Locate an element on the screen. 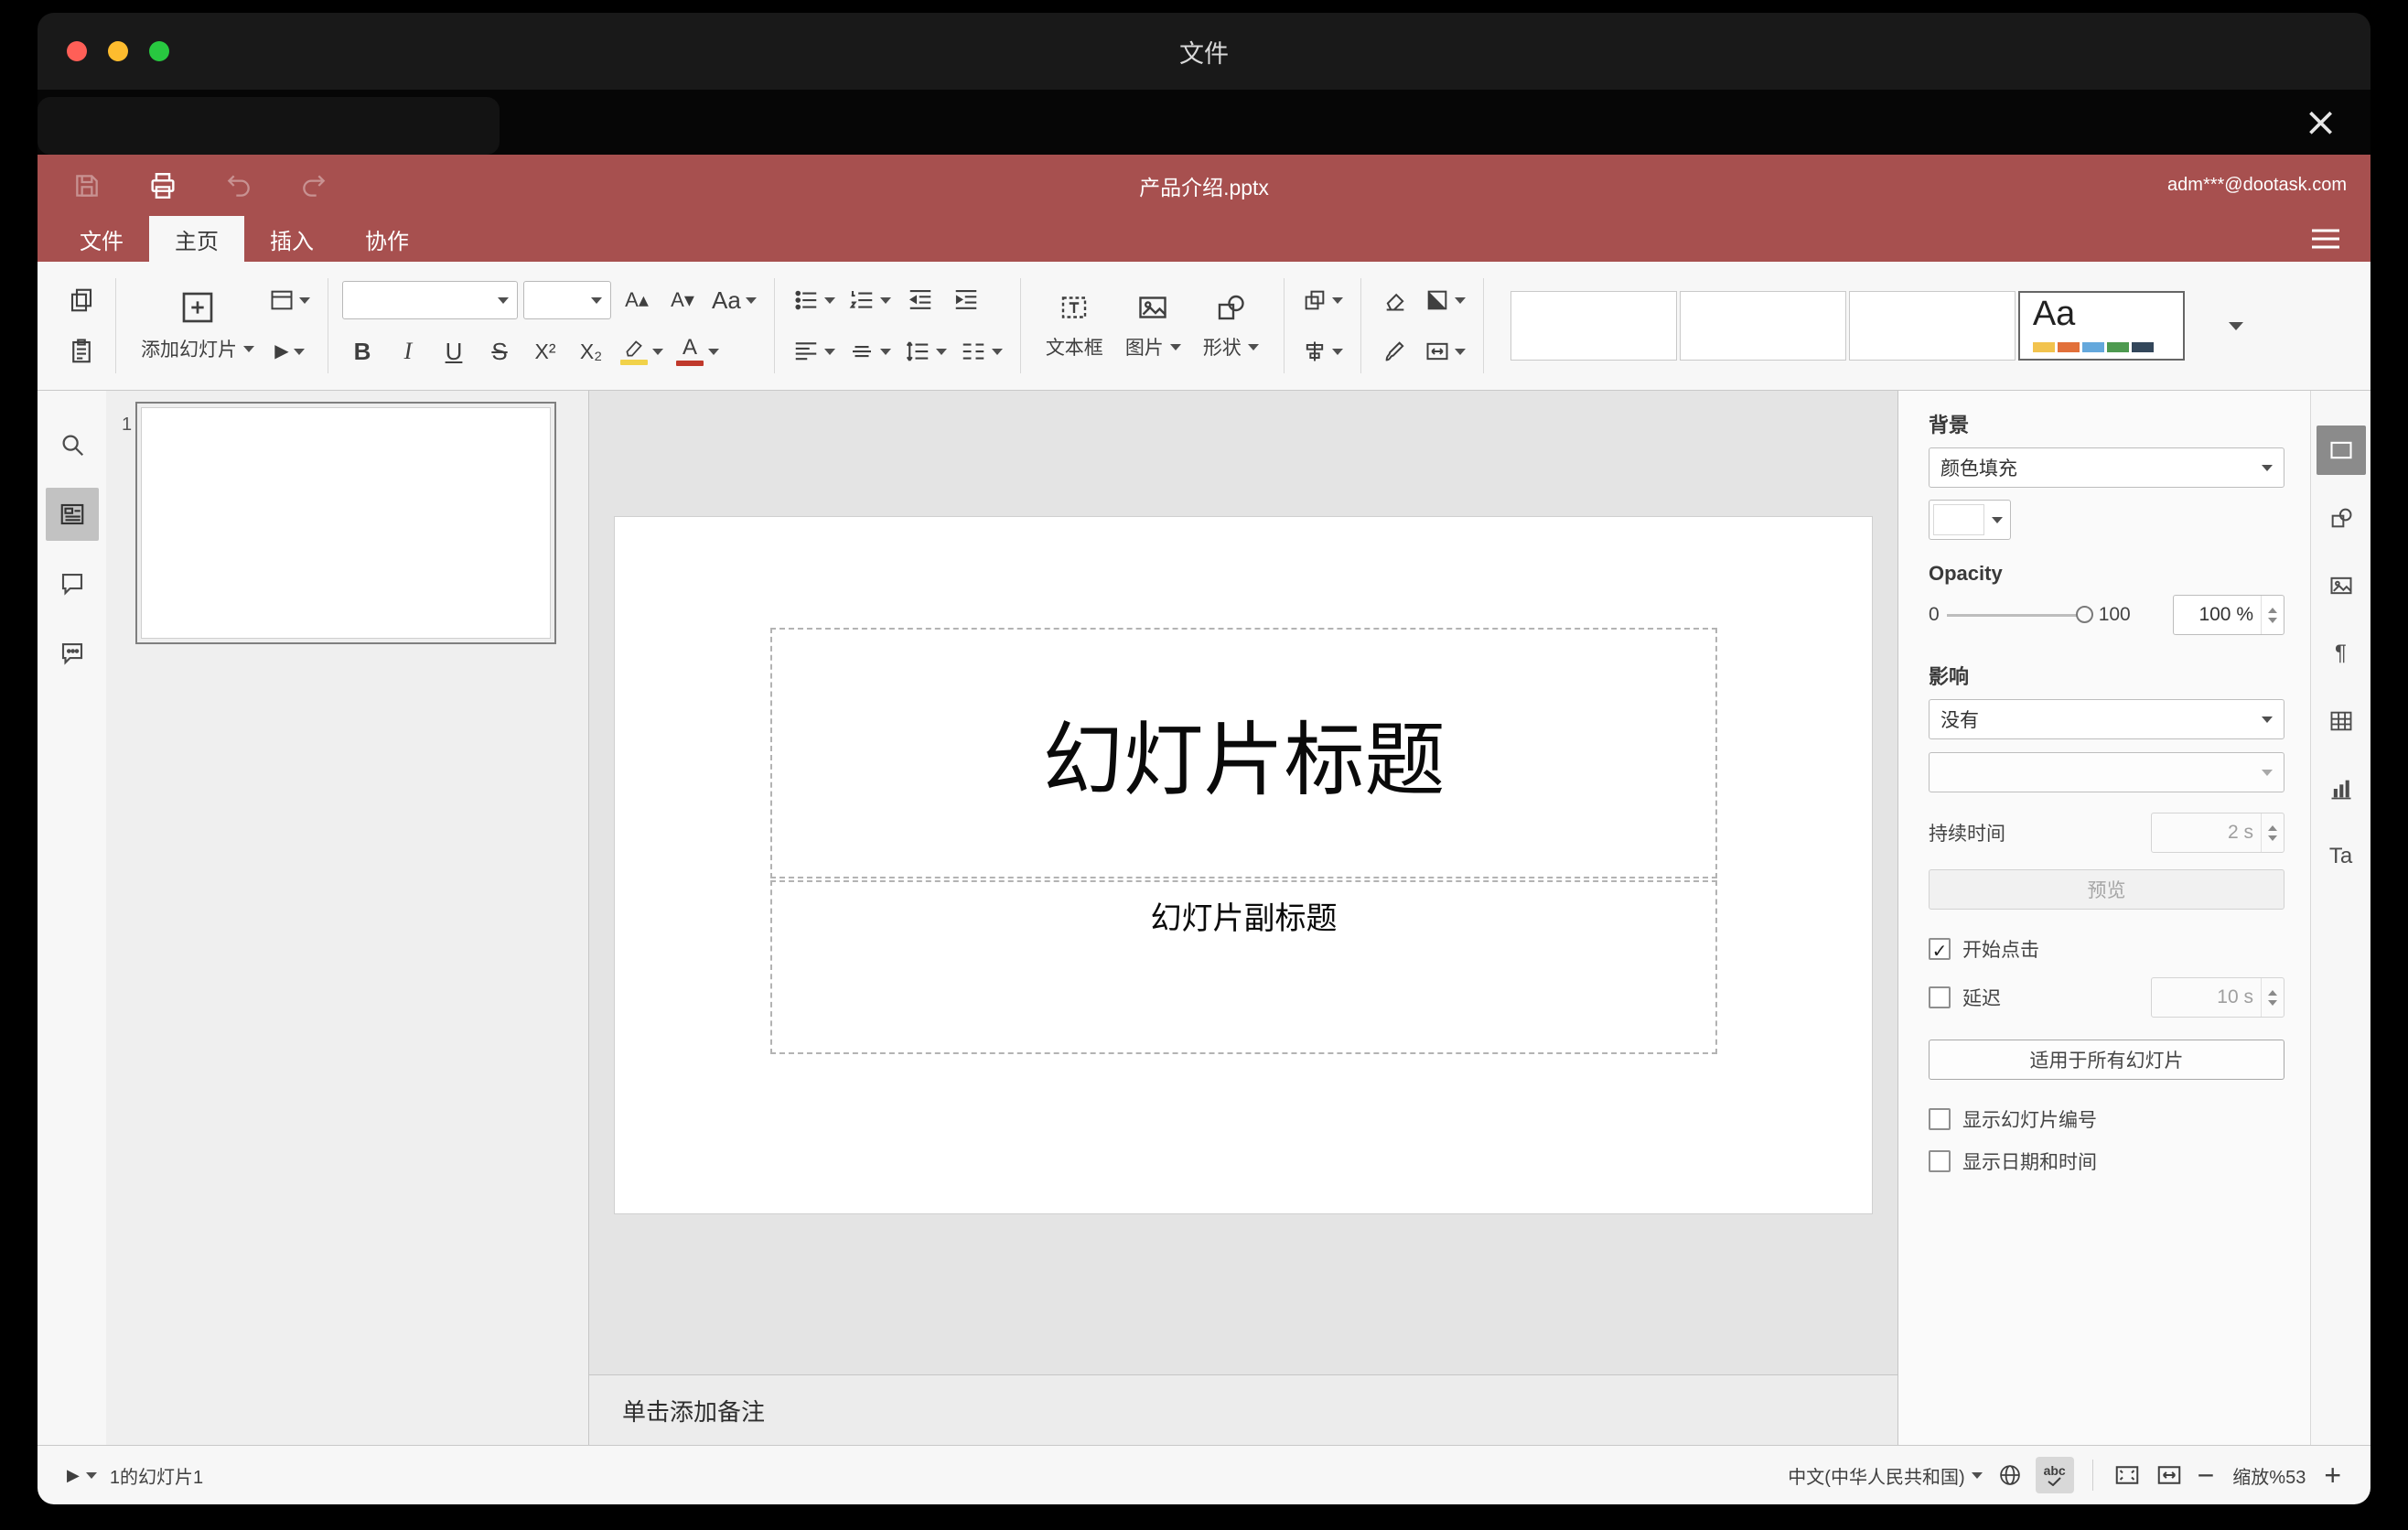 The width and height of the screenshot is (2408, 1530). tab-collaboration: 协作 is located at coordinates (387, 239).